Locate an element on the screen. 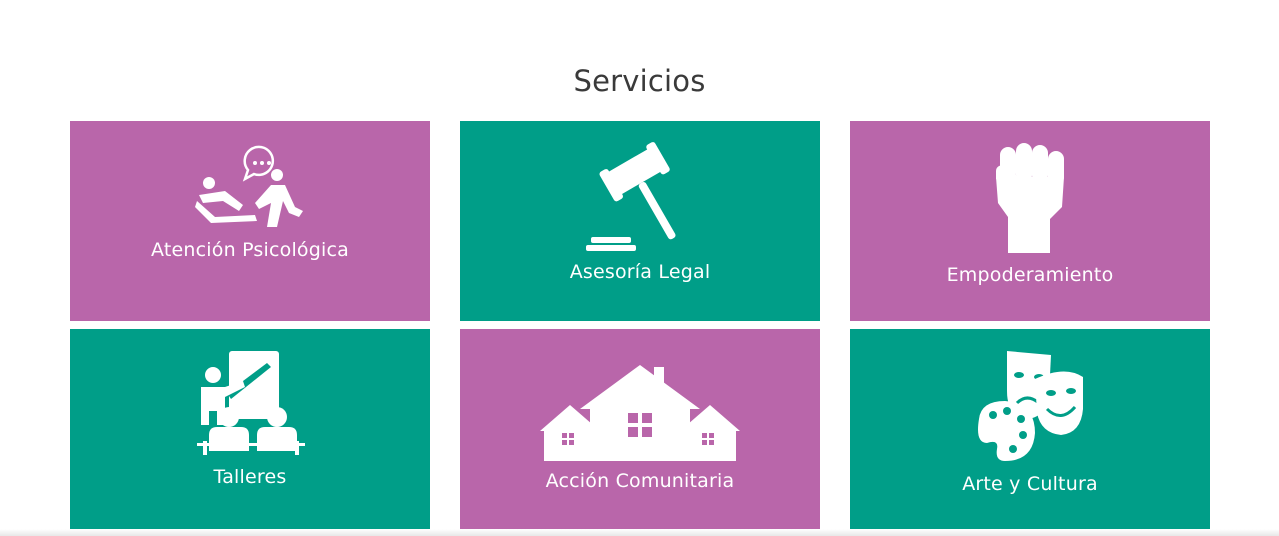 This screenshot has width=1279, height=536. service-card-talleres: Talleres is located at coordinates (250, 429).